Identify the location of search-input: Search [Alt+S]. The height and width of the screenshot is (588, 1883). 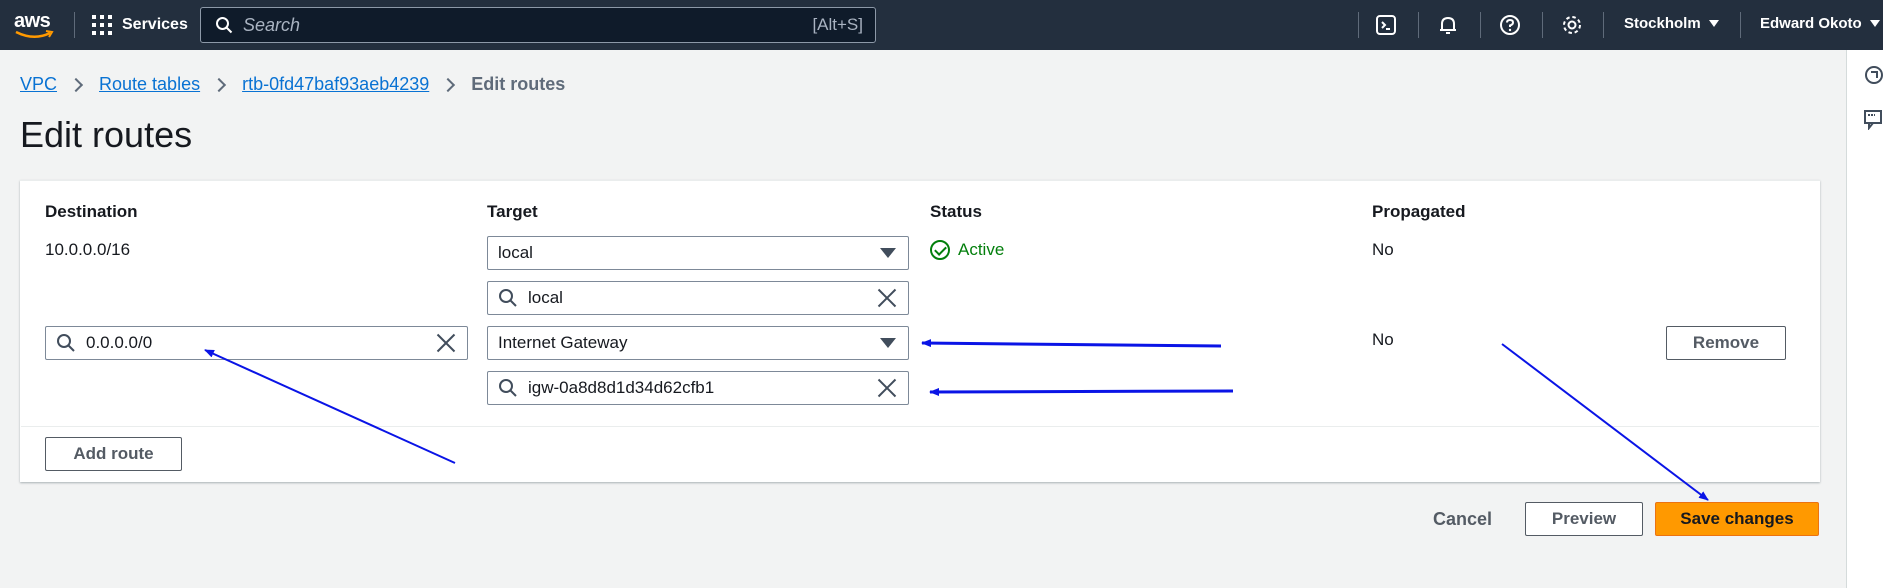
(538, 25).